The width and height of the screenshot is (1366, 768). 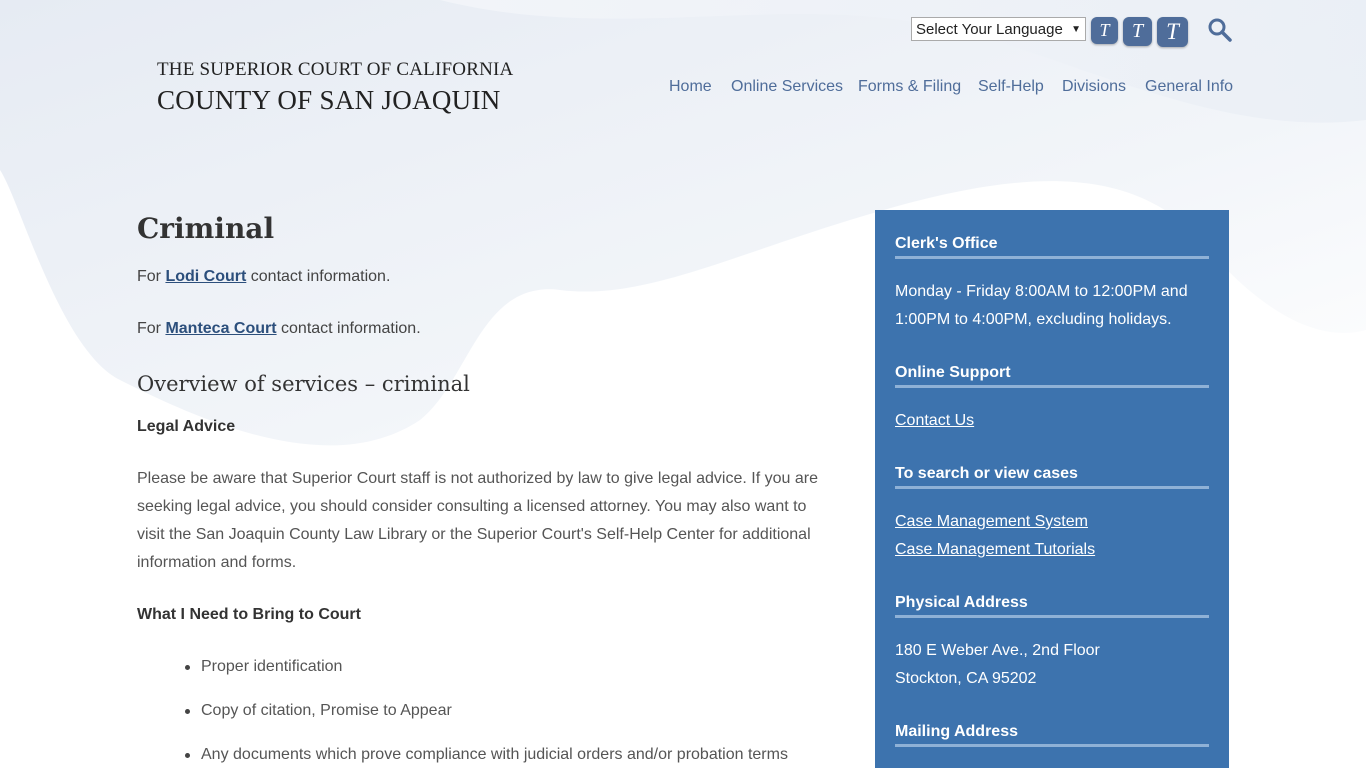 I want to click on legal-advice-heading: Legal Advice, so click(x=186, y=426).